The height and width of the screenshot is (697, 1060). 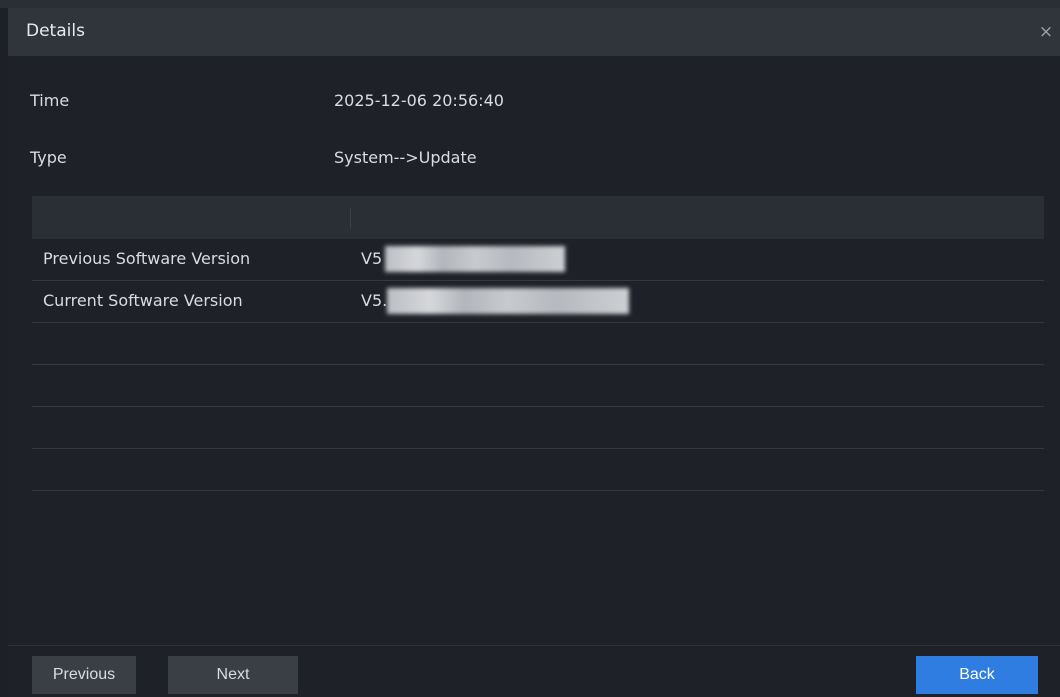 What do you see at coordinates (48, 157) in the screenshot?
I see `type-label: Type` at bounding box center [48, 157].